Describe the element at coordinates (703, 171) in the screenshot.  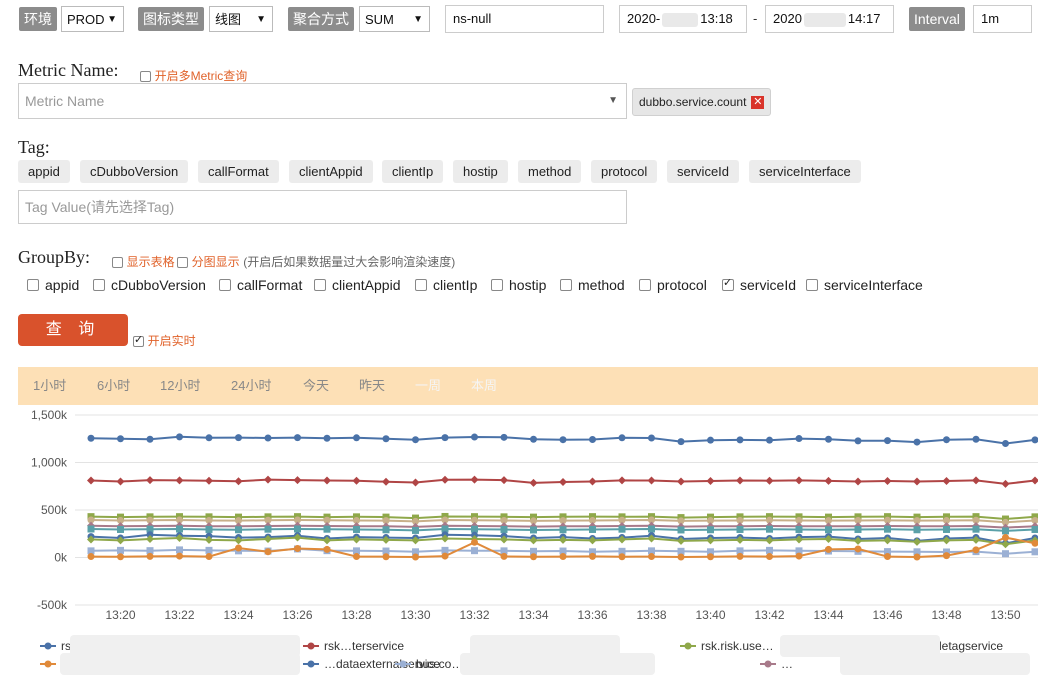
I see `tag-chip-serviceid: serviceId` at that location.